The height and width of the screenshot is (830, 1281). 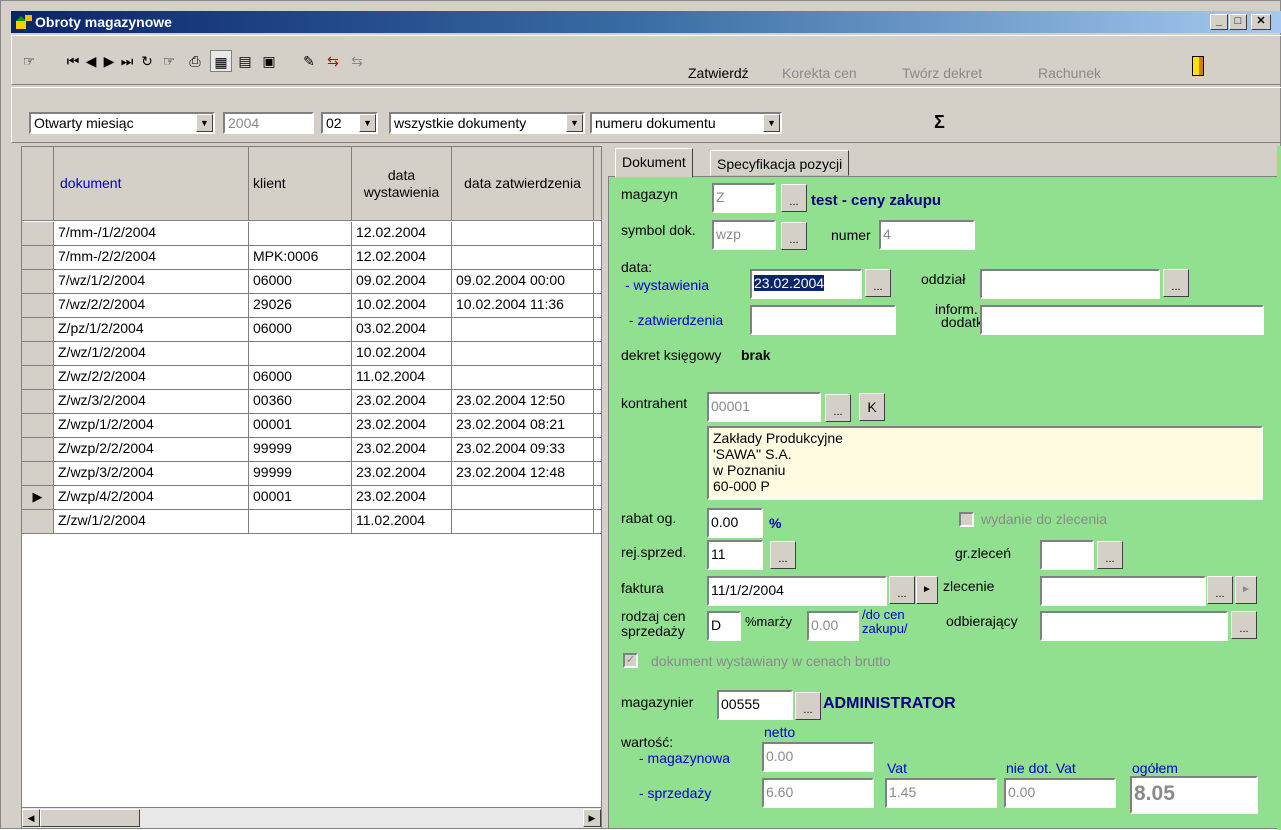 What do you see at coordinates (151, 306) in the screenshot?
I see `cell-dokument: 7/wz/2/2/2004` at bounding box center [151, 306].